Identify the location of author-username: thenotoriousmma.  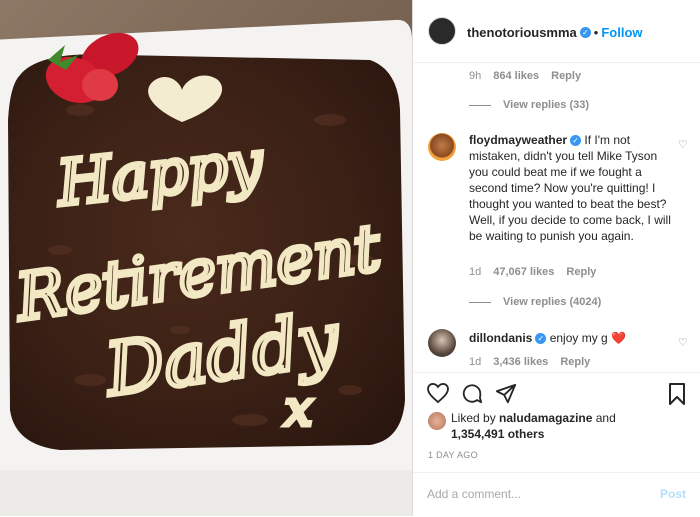
(522, 32).